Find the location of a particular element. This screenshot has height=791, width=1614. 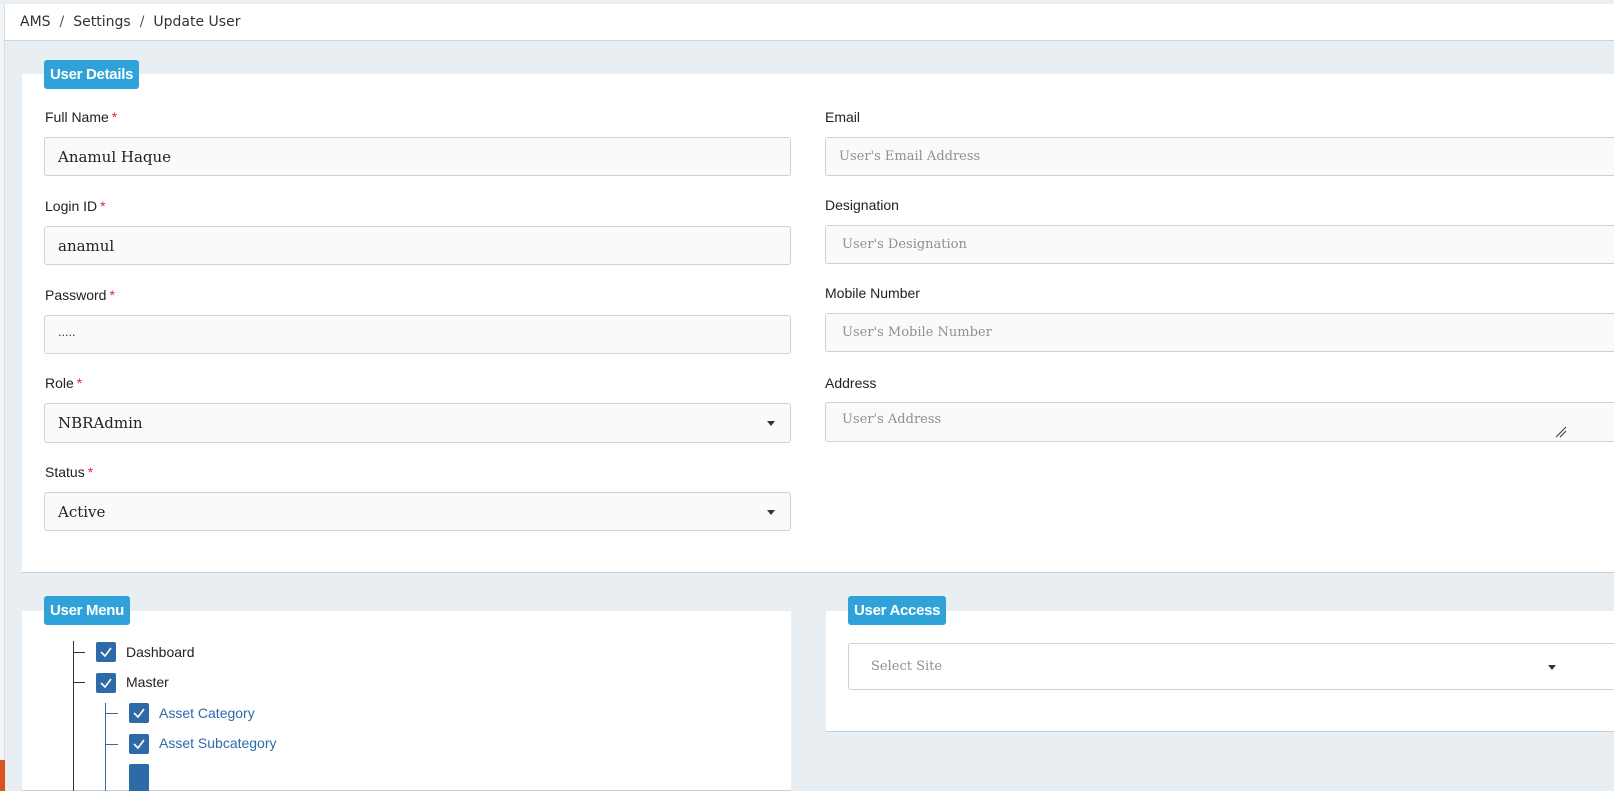

email-placeholder: User's Email Address is located at coordinates (910, 156).